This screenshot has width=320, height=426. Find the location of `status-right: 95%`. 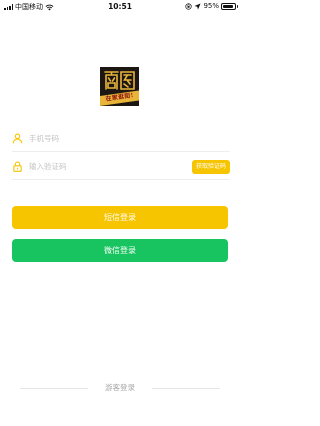

status-right: 95% is located at coordinates (211, 6).